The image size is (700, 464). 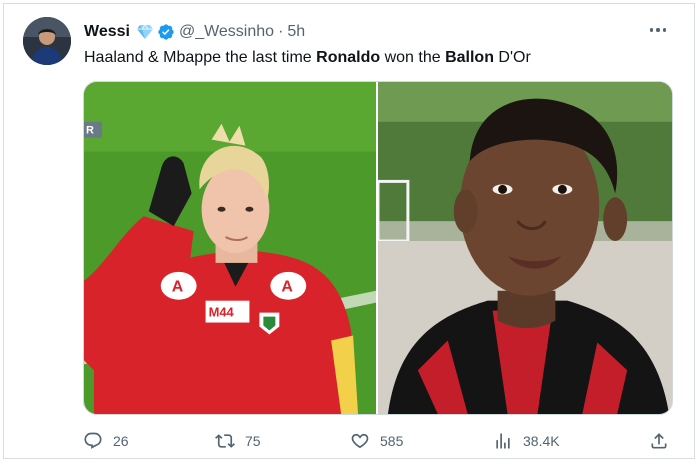 I want to click on tweet-actions: 26 75 585 38.4K, so click(x=379, y=441).